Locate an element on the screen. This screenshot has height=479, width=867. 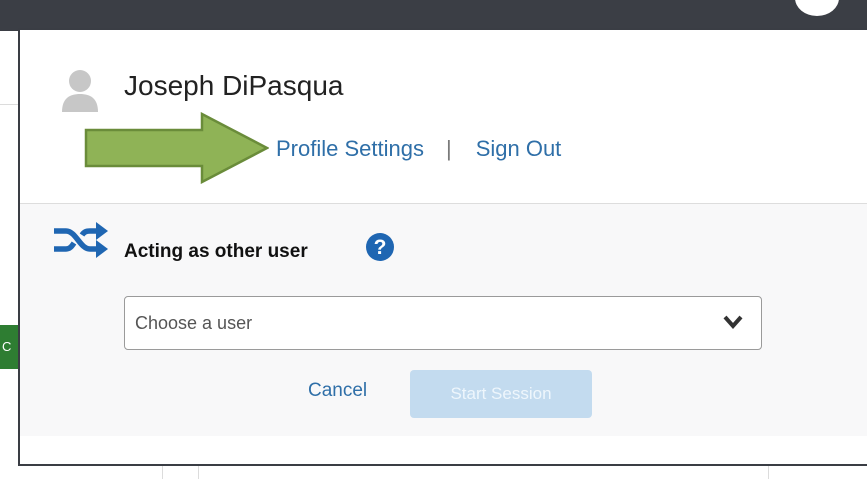
profile-settings-link: Profile Settings is located at coordinates (350, 148).